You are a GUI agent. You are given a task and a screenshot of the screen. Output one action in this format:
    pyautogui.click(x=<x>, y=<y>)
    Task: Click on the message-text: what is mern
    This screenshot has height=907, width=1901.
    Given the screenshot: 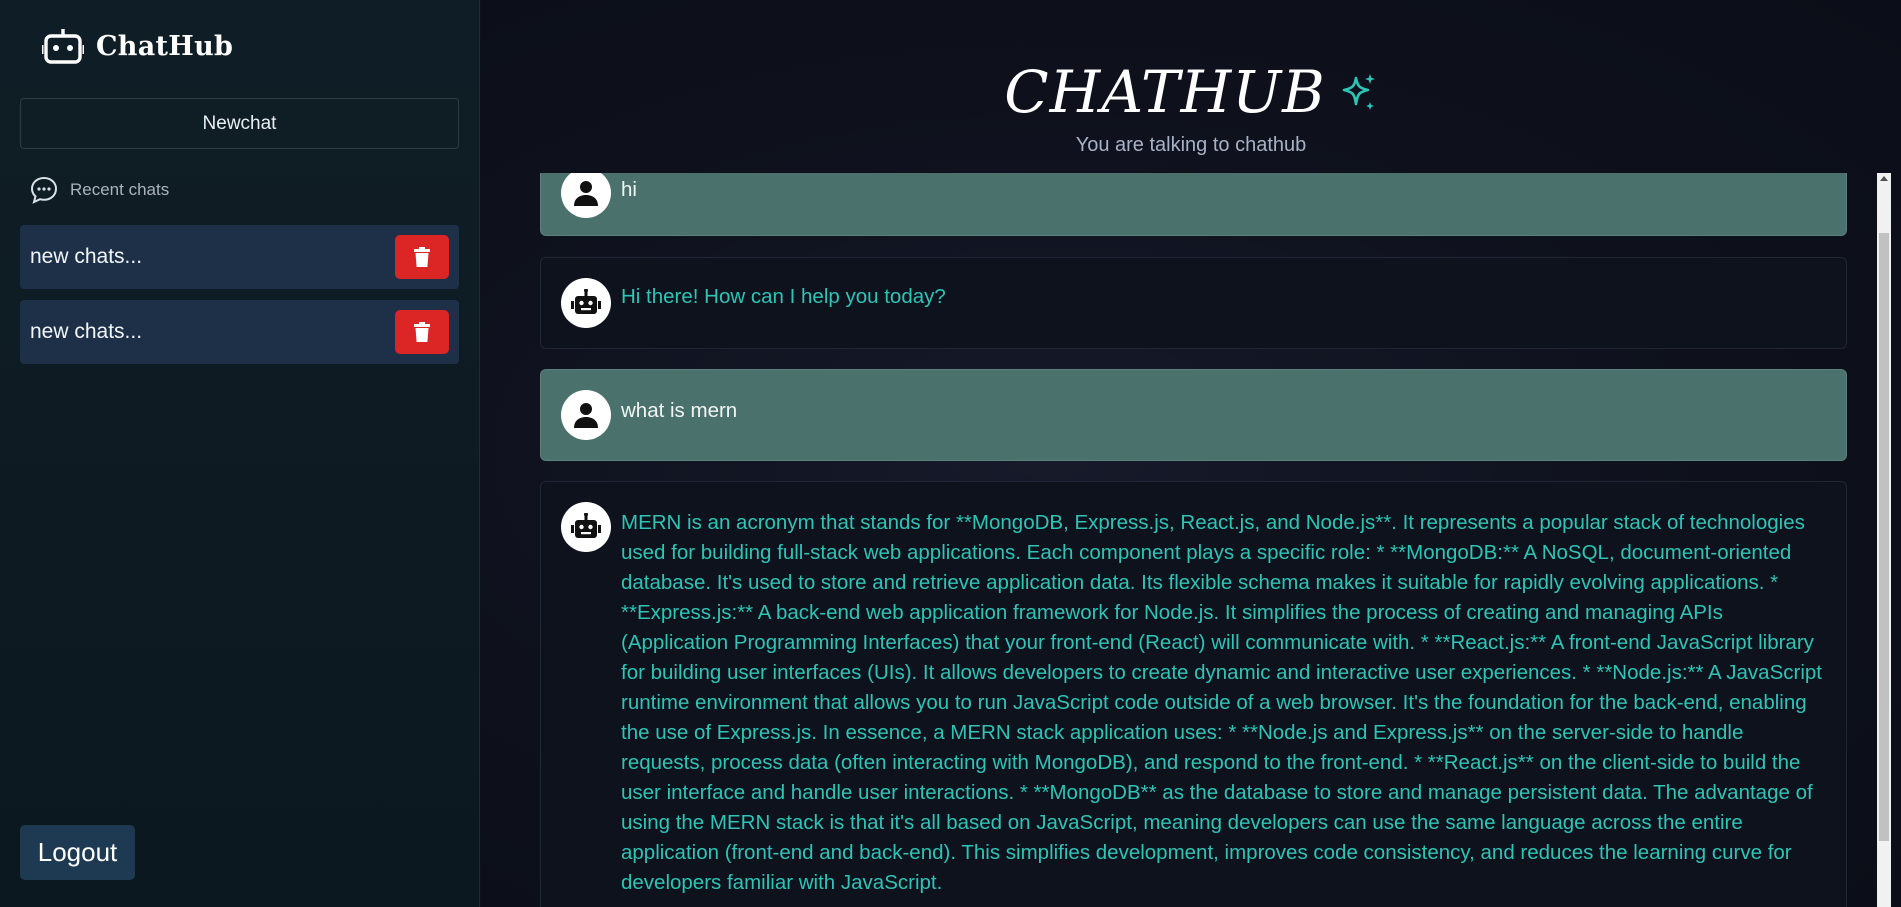 What is the action you would take?
    pyautogui.click(x=679, y=410)
    